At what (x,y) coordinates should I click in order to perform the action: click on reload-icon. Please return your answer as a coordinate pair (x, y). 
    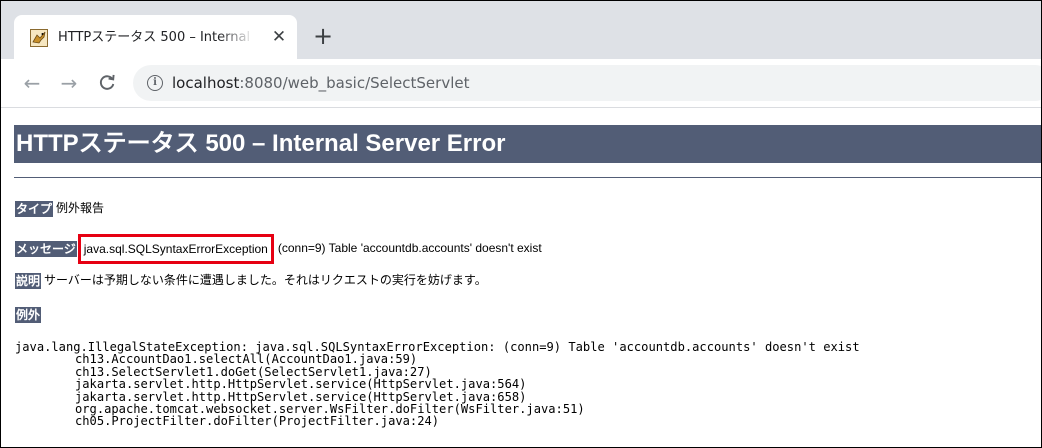
    Looking at the image, I should click on (107, 83).